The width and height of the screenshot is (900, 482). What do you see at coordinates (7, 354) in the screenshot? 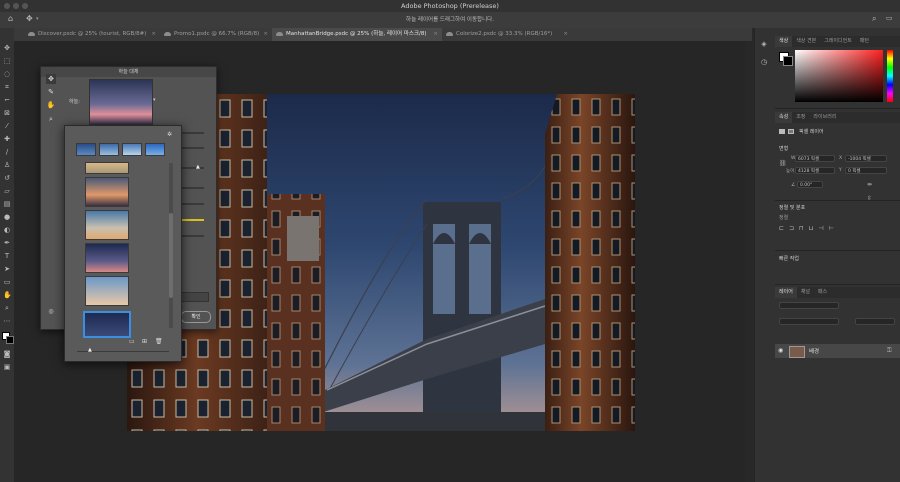
I see `quick-mask-icon: ◙` at bounding box center [7, 354].